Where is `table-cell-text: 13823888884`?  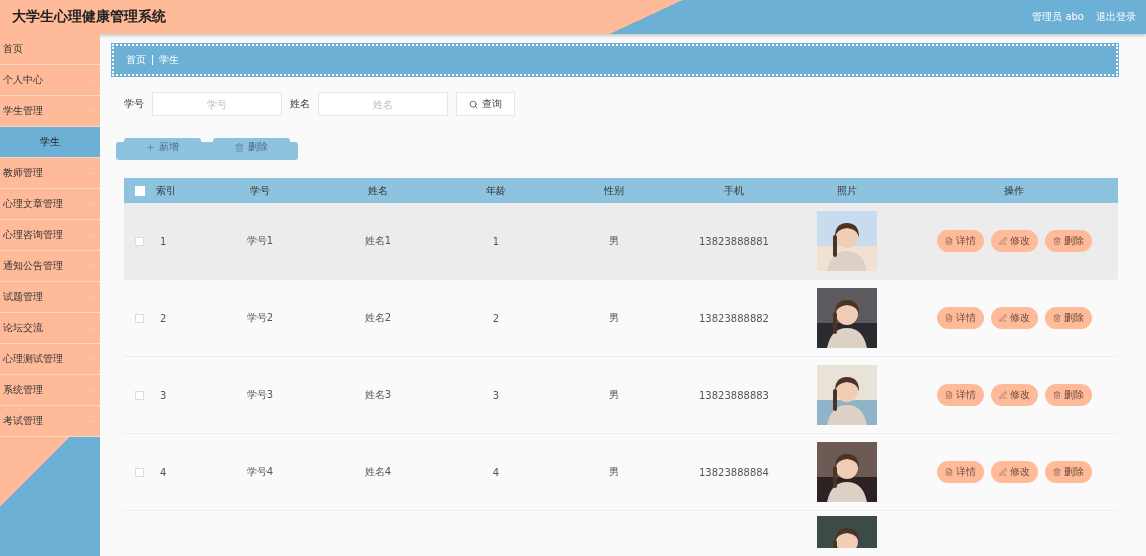
table-cell-text: 13823888884 is located at coordinates (734, 472).